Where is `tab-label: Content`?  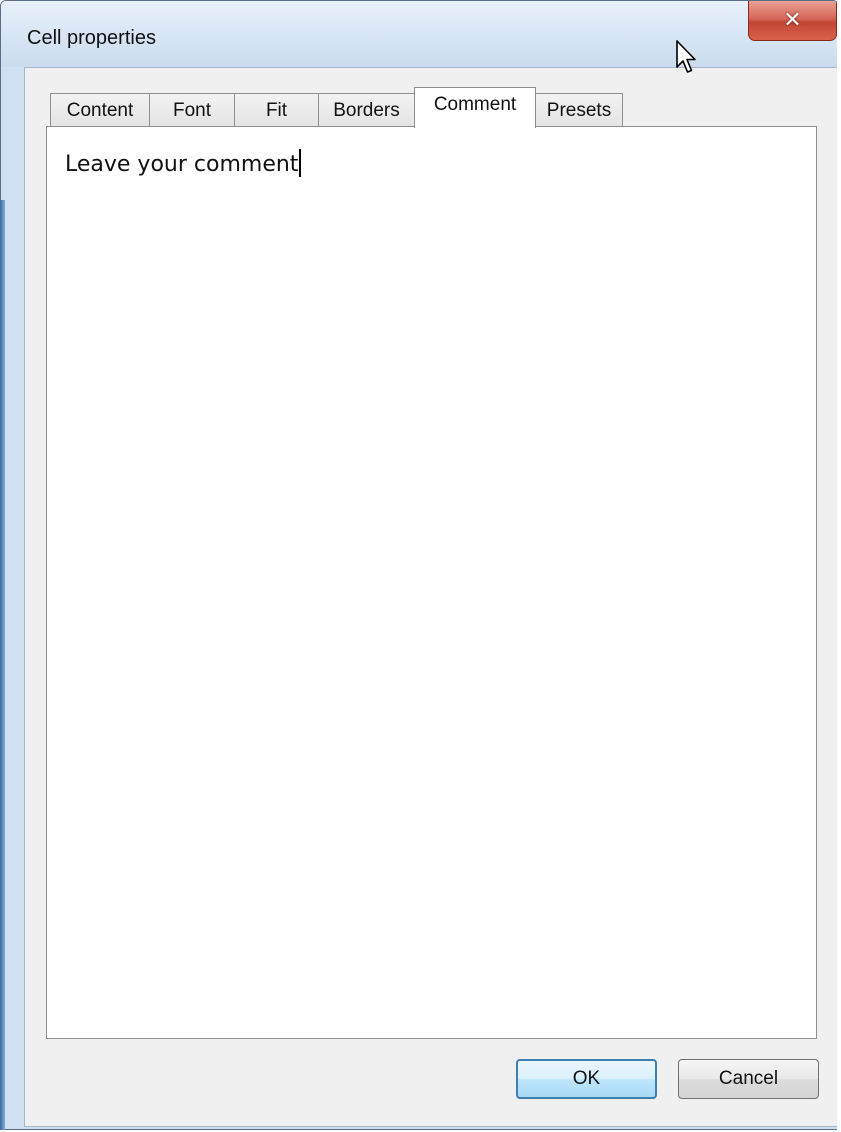 tab-label: Content is located at coordinates (100, 110).